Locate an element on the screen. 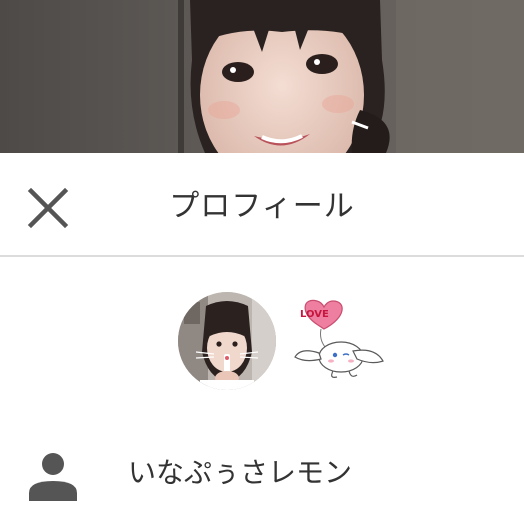 This screenshot has height=506, width=524. person-icon is located at coordinates (53, 475).